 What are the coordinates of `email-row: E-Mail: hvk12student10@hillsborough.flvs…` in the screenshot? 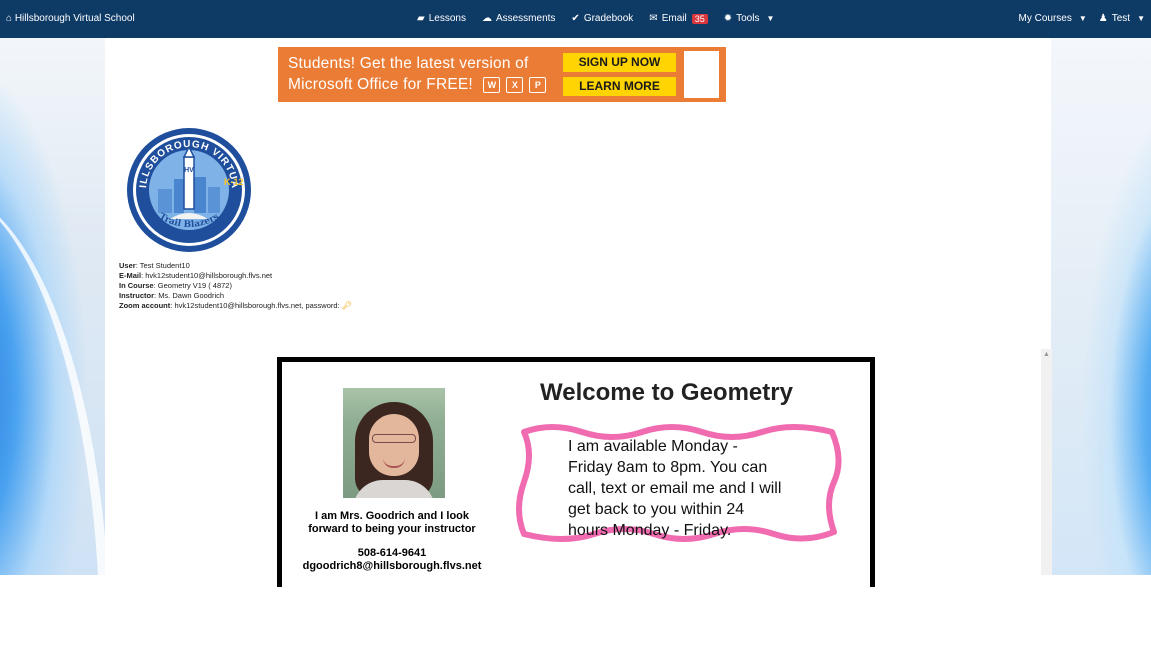 It's located at (196, 275).